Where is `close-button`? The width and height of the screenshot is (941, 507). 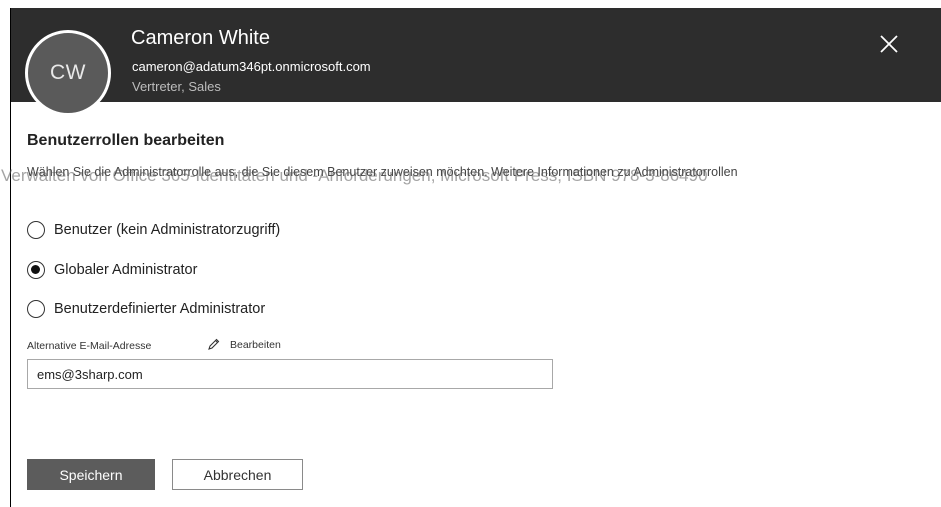 close-button is located at coordinates (889, 44).